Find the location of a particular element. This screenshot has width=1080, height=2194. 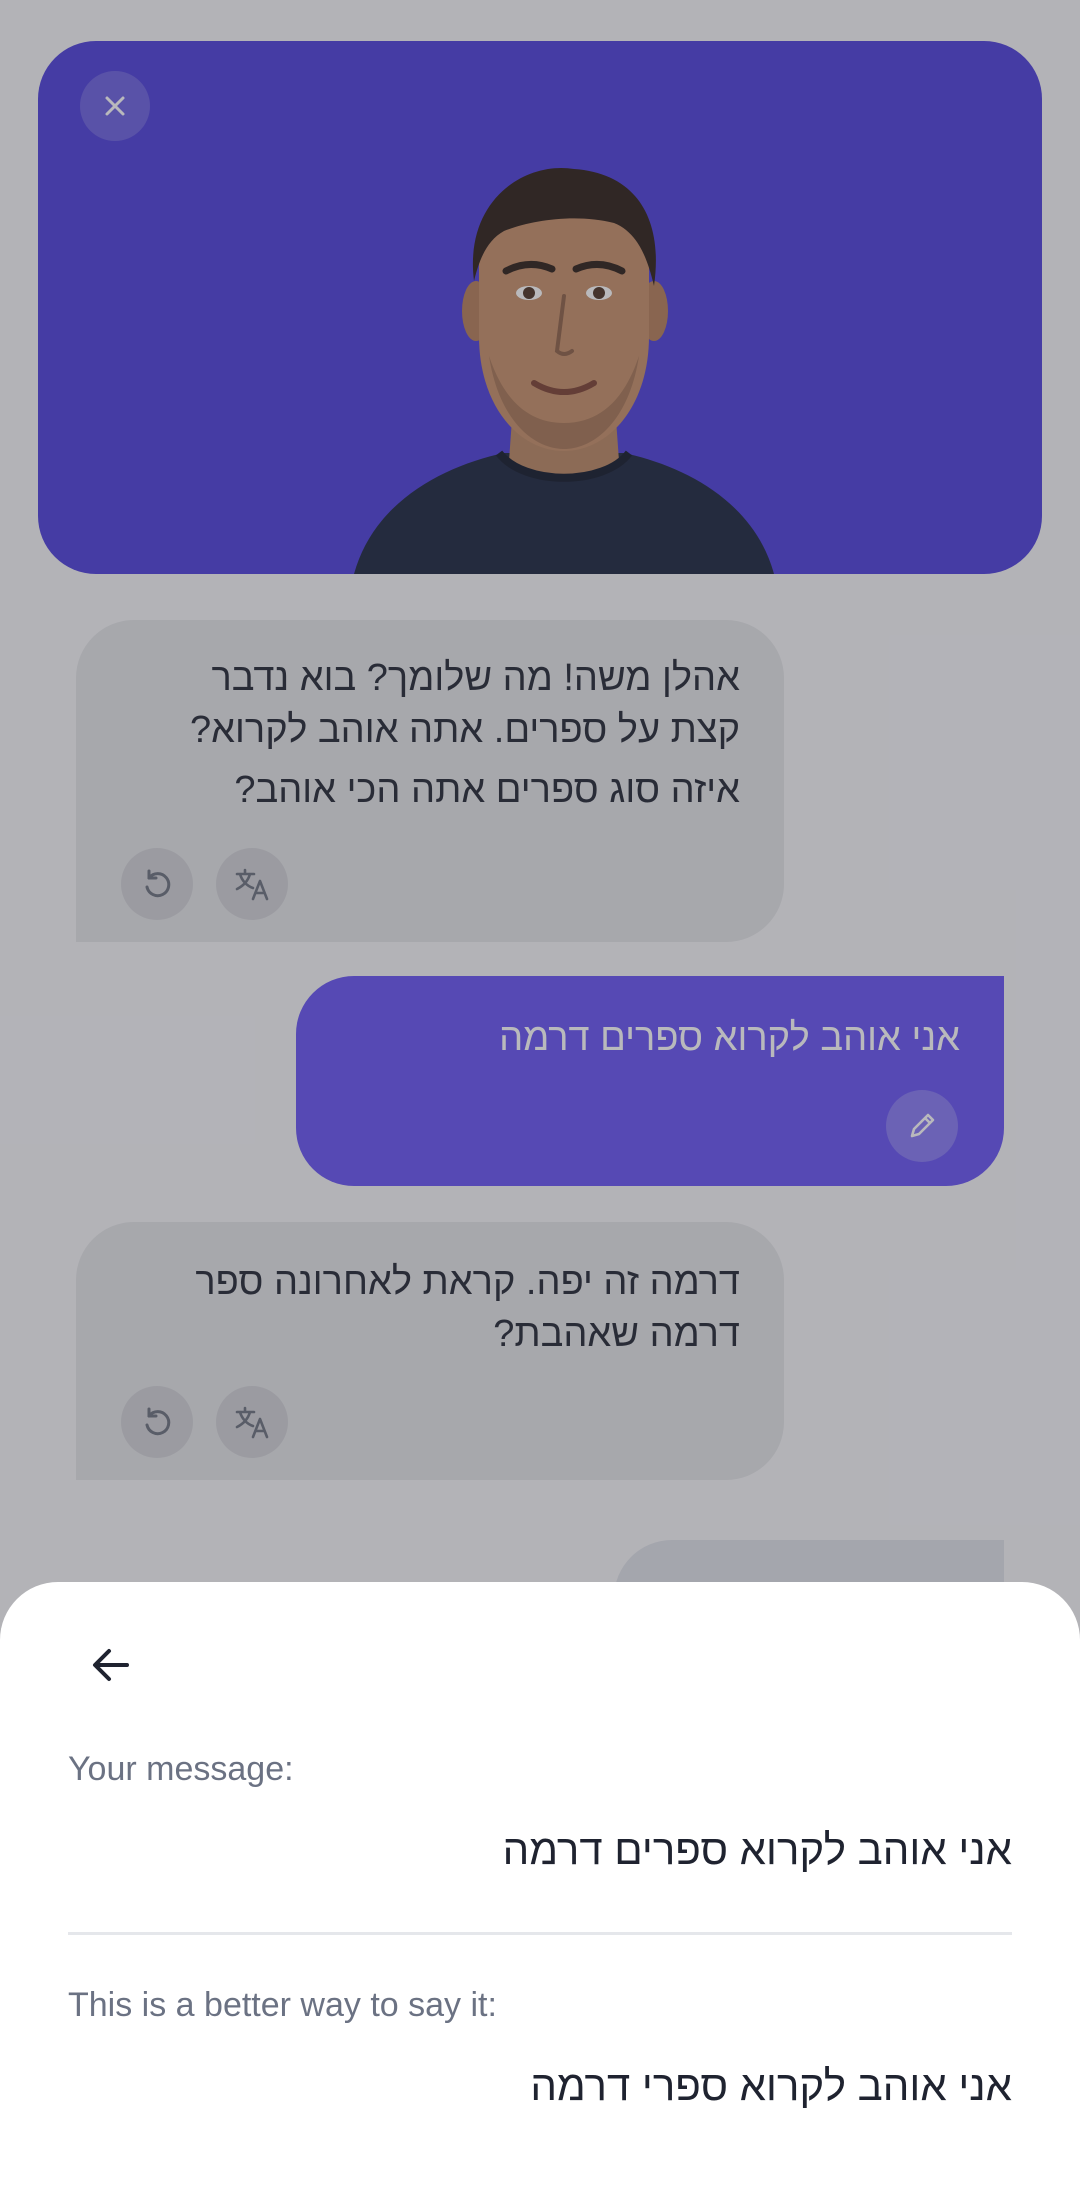

your-message-text: אני אוהב לקרוא ספרים דרמה is located at coordinates (757, 1849).